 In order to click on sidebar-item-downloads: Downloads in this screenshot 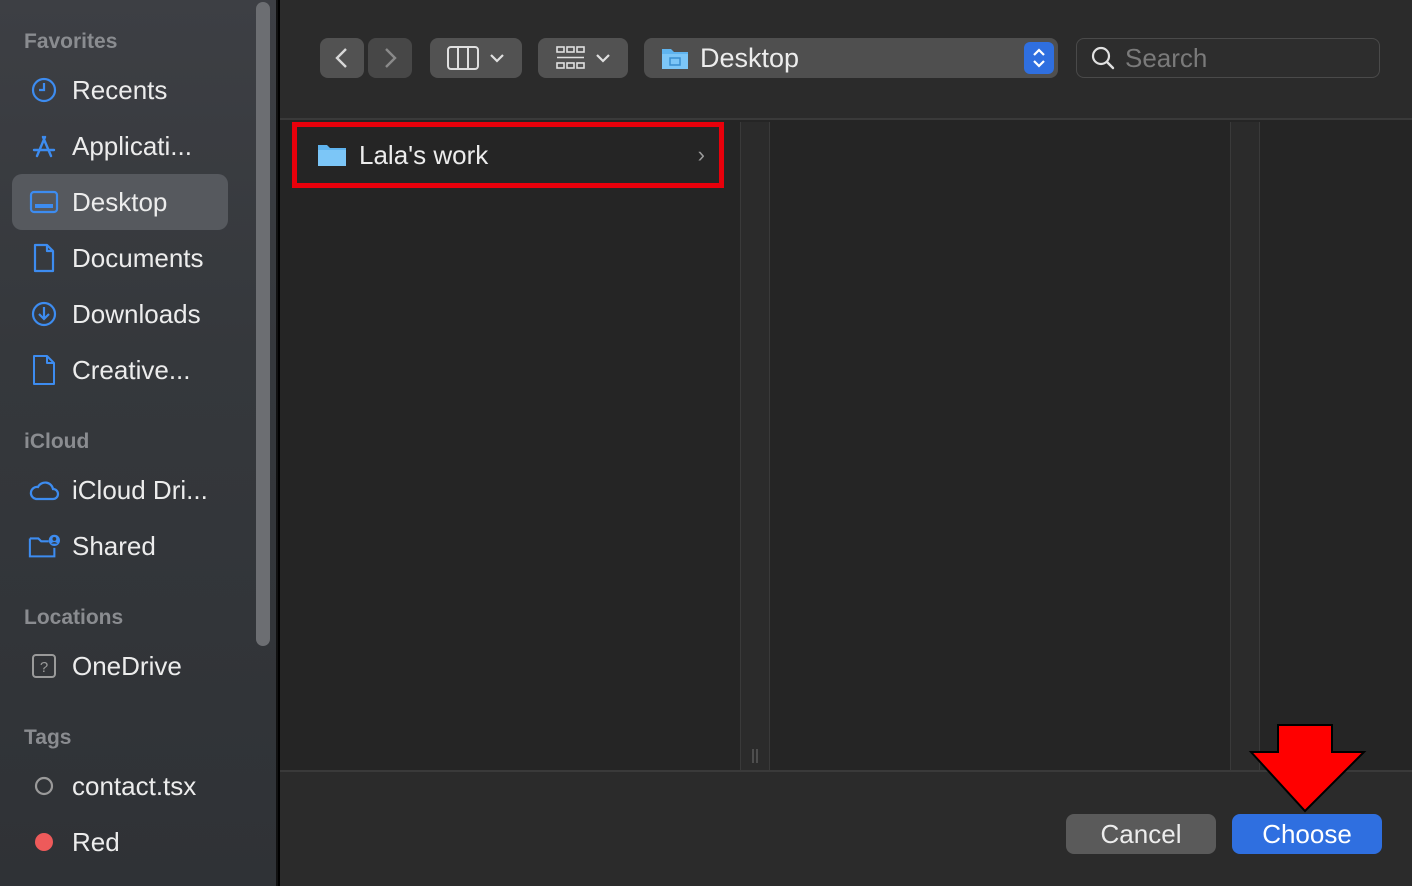, I will do `click(120, 314)`.